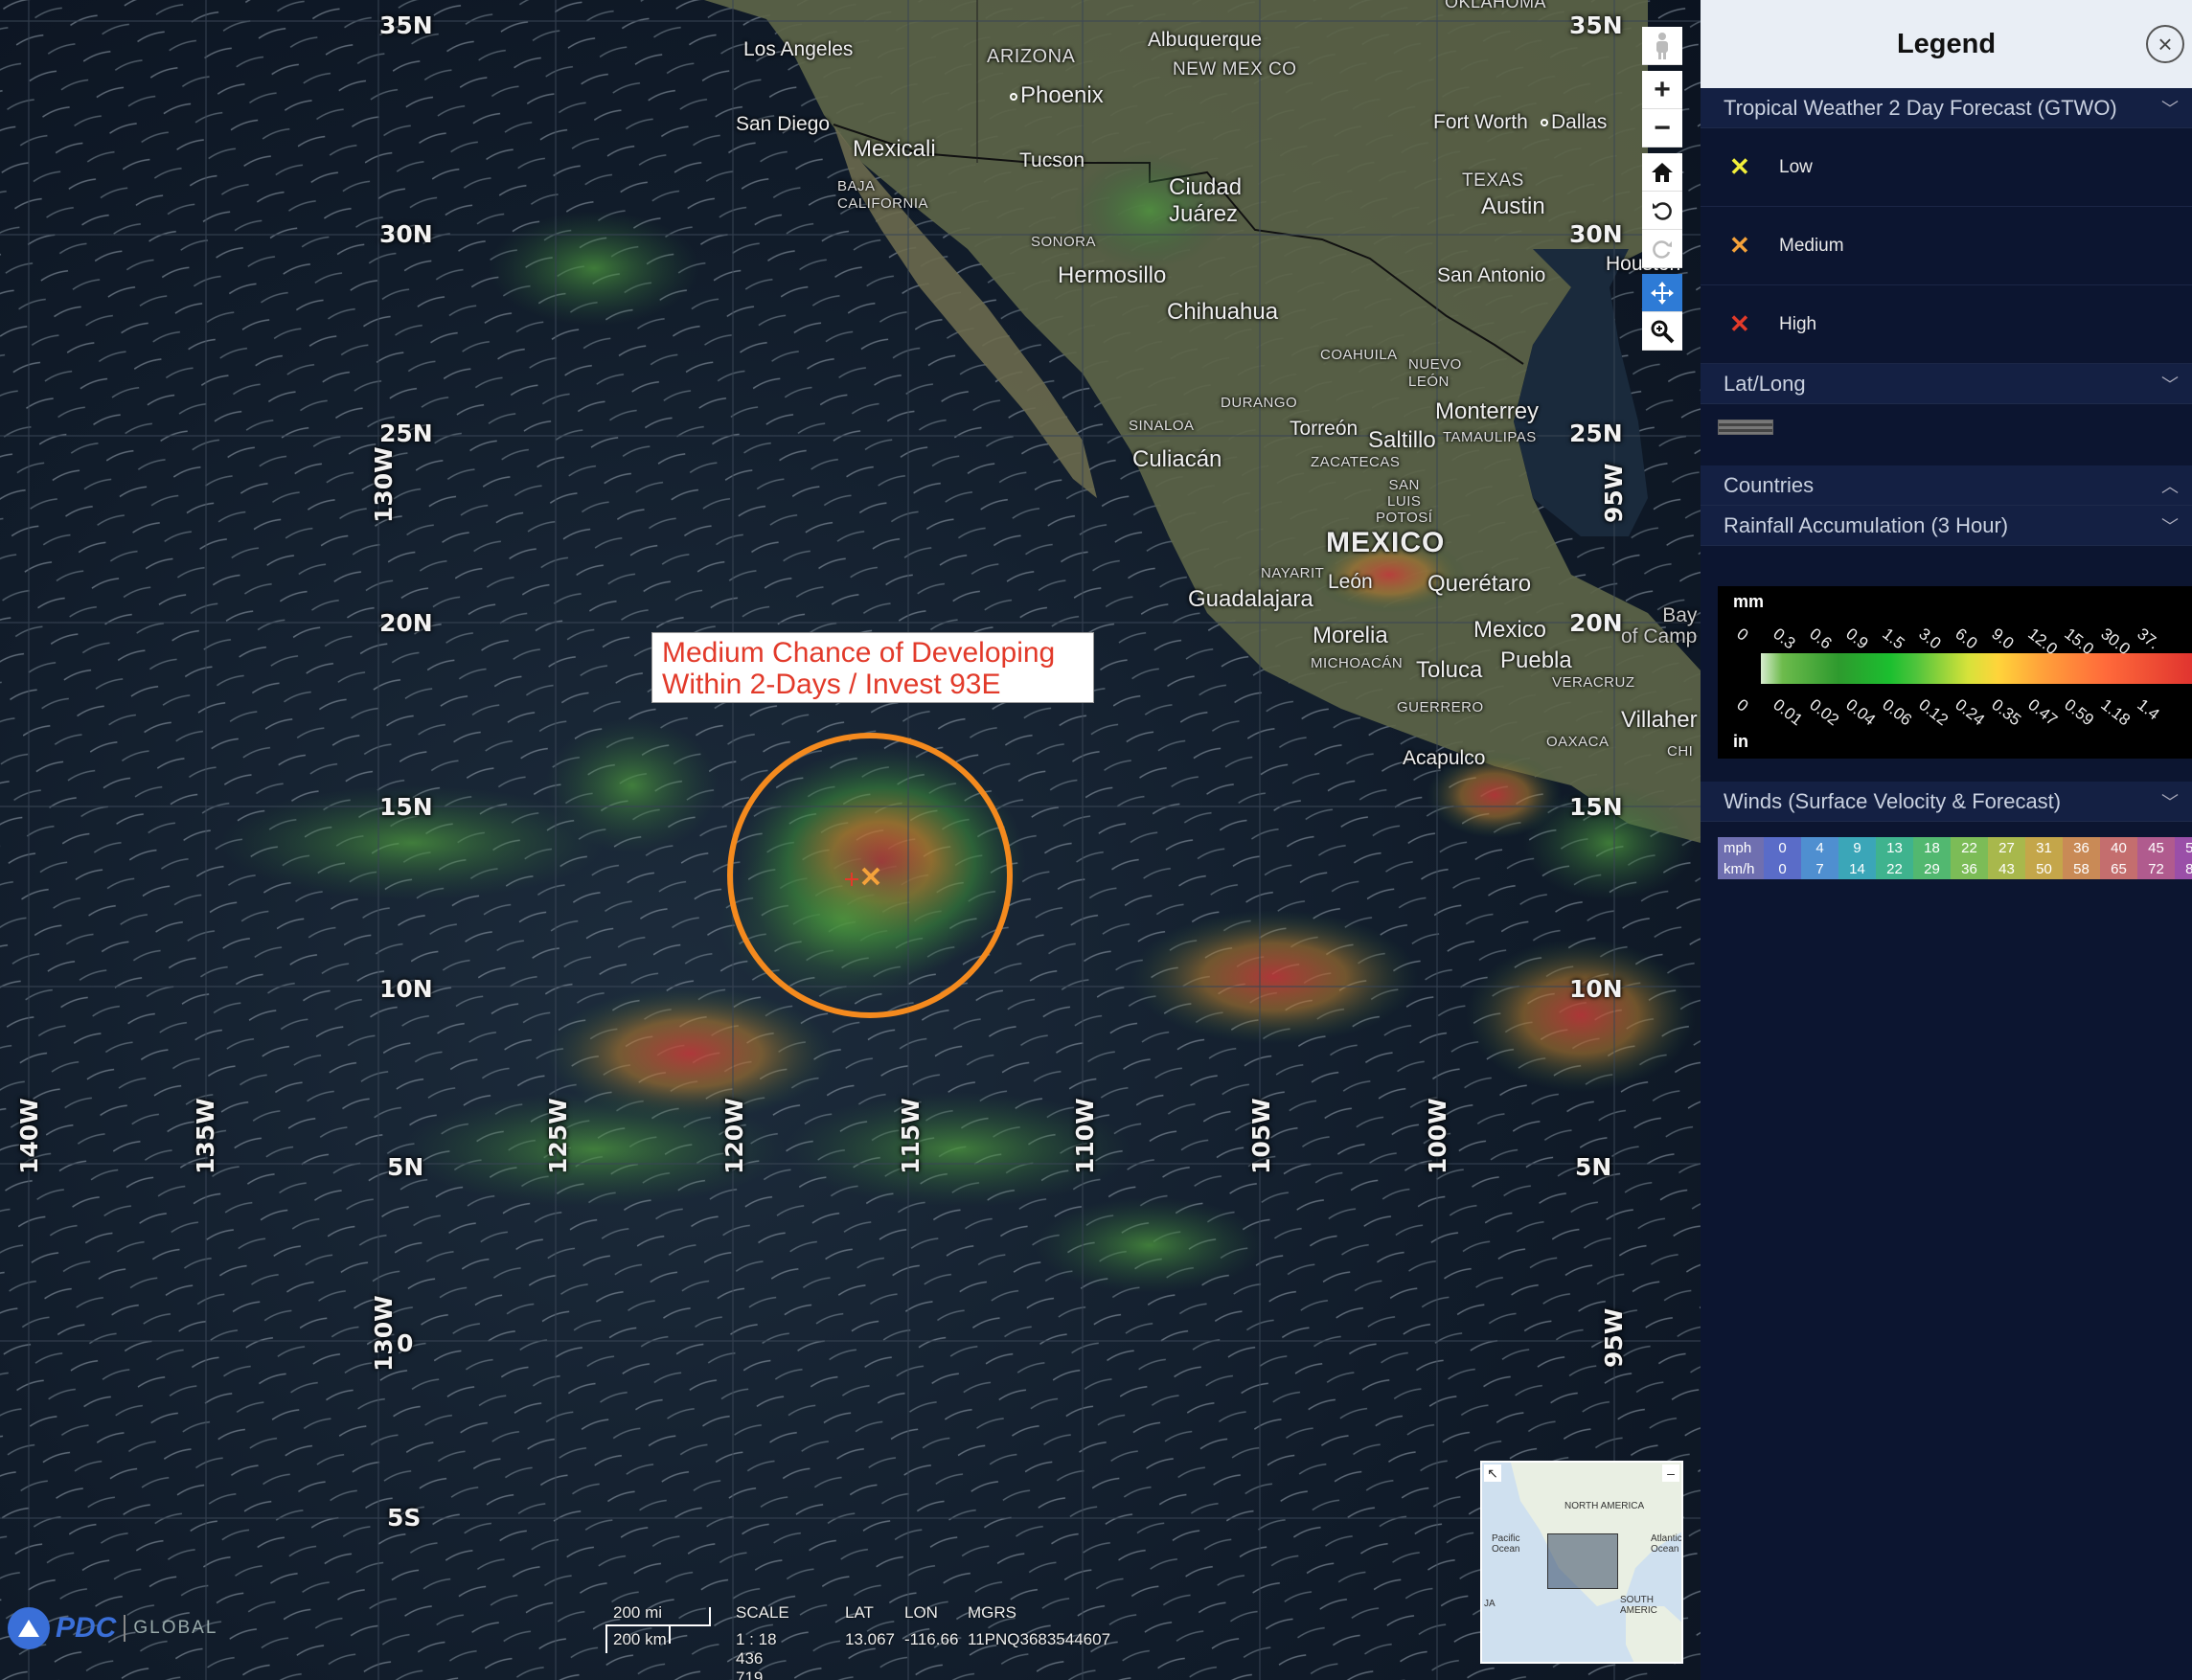 The width and height of the screenshot is (2192, 1680). What do you see at coordinates (2183, 848) in the screenshot?
I see `mph-cell: 55` at bounding box center [2183, 848].